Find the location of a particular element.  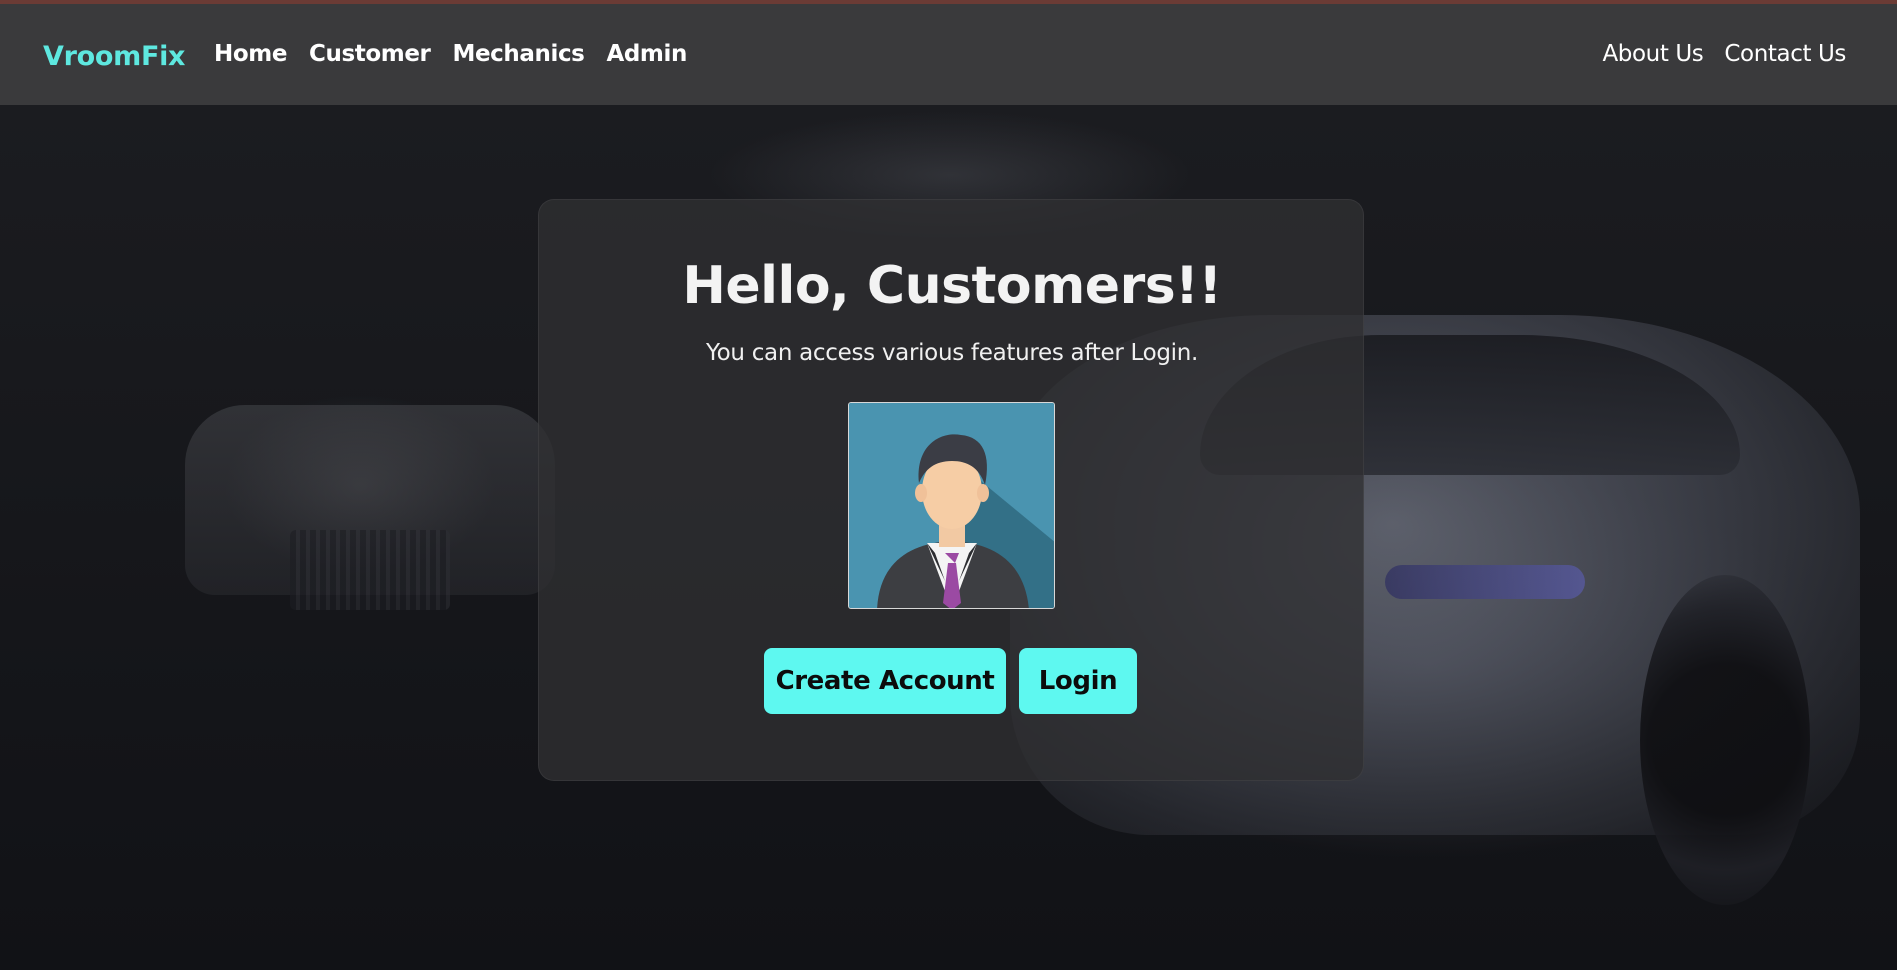

nav-link-home: Home is located at coordinates (250, 54).